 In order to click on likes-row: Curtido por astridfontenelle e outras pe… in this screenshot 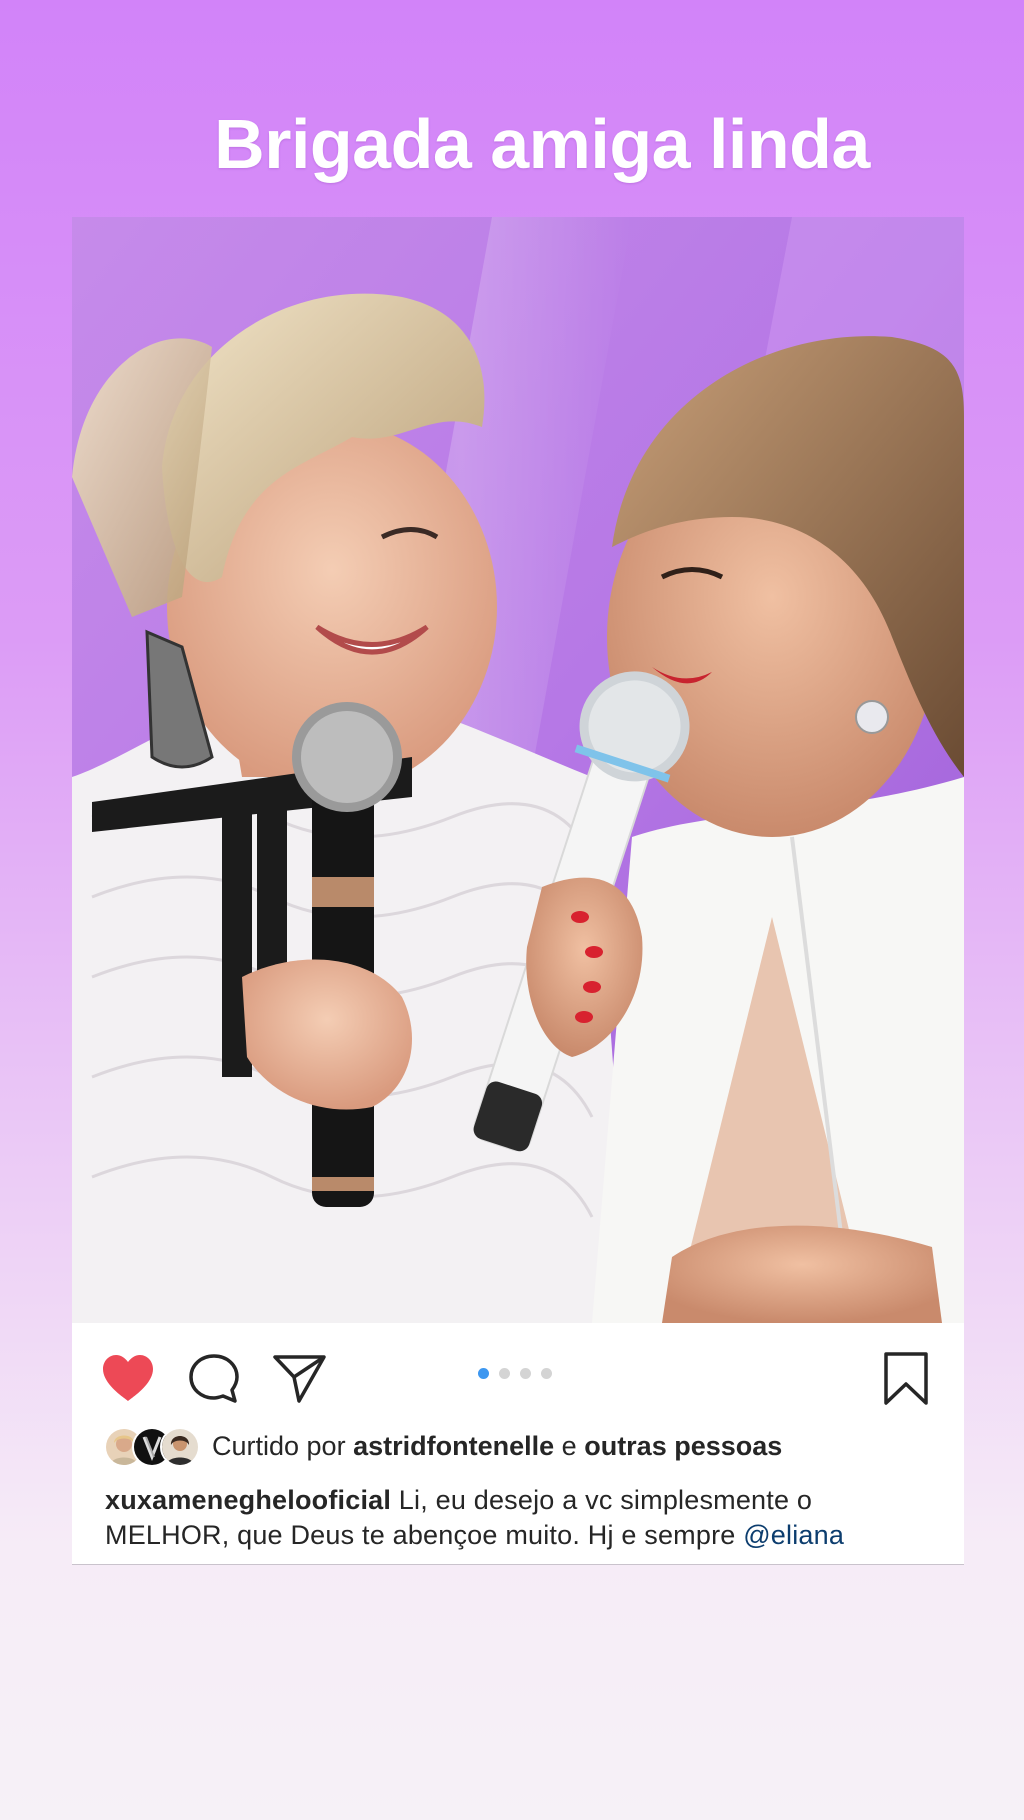, I will do `click(443, 1446)`.